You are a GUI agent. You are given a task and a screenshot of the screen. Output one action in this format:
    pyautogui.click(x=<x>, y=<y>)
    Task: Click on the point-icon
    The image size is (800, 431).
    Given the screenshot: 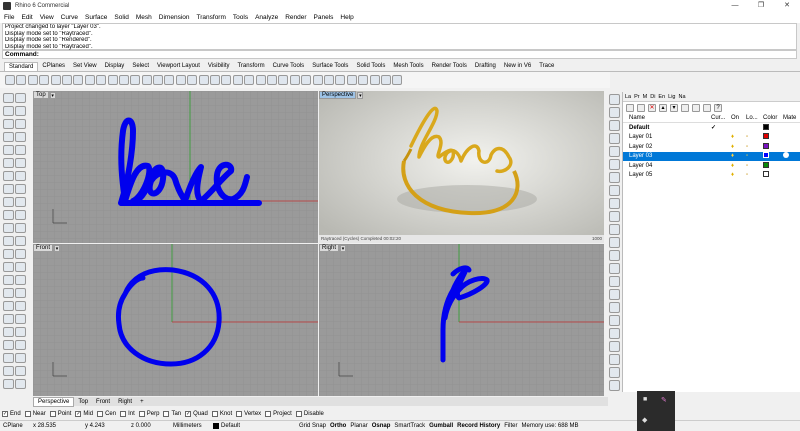 What is the action you would take?
    pyautogui.click(x=20, y=98)
    